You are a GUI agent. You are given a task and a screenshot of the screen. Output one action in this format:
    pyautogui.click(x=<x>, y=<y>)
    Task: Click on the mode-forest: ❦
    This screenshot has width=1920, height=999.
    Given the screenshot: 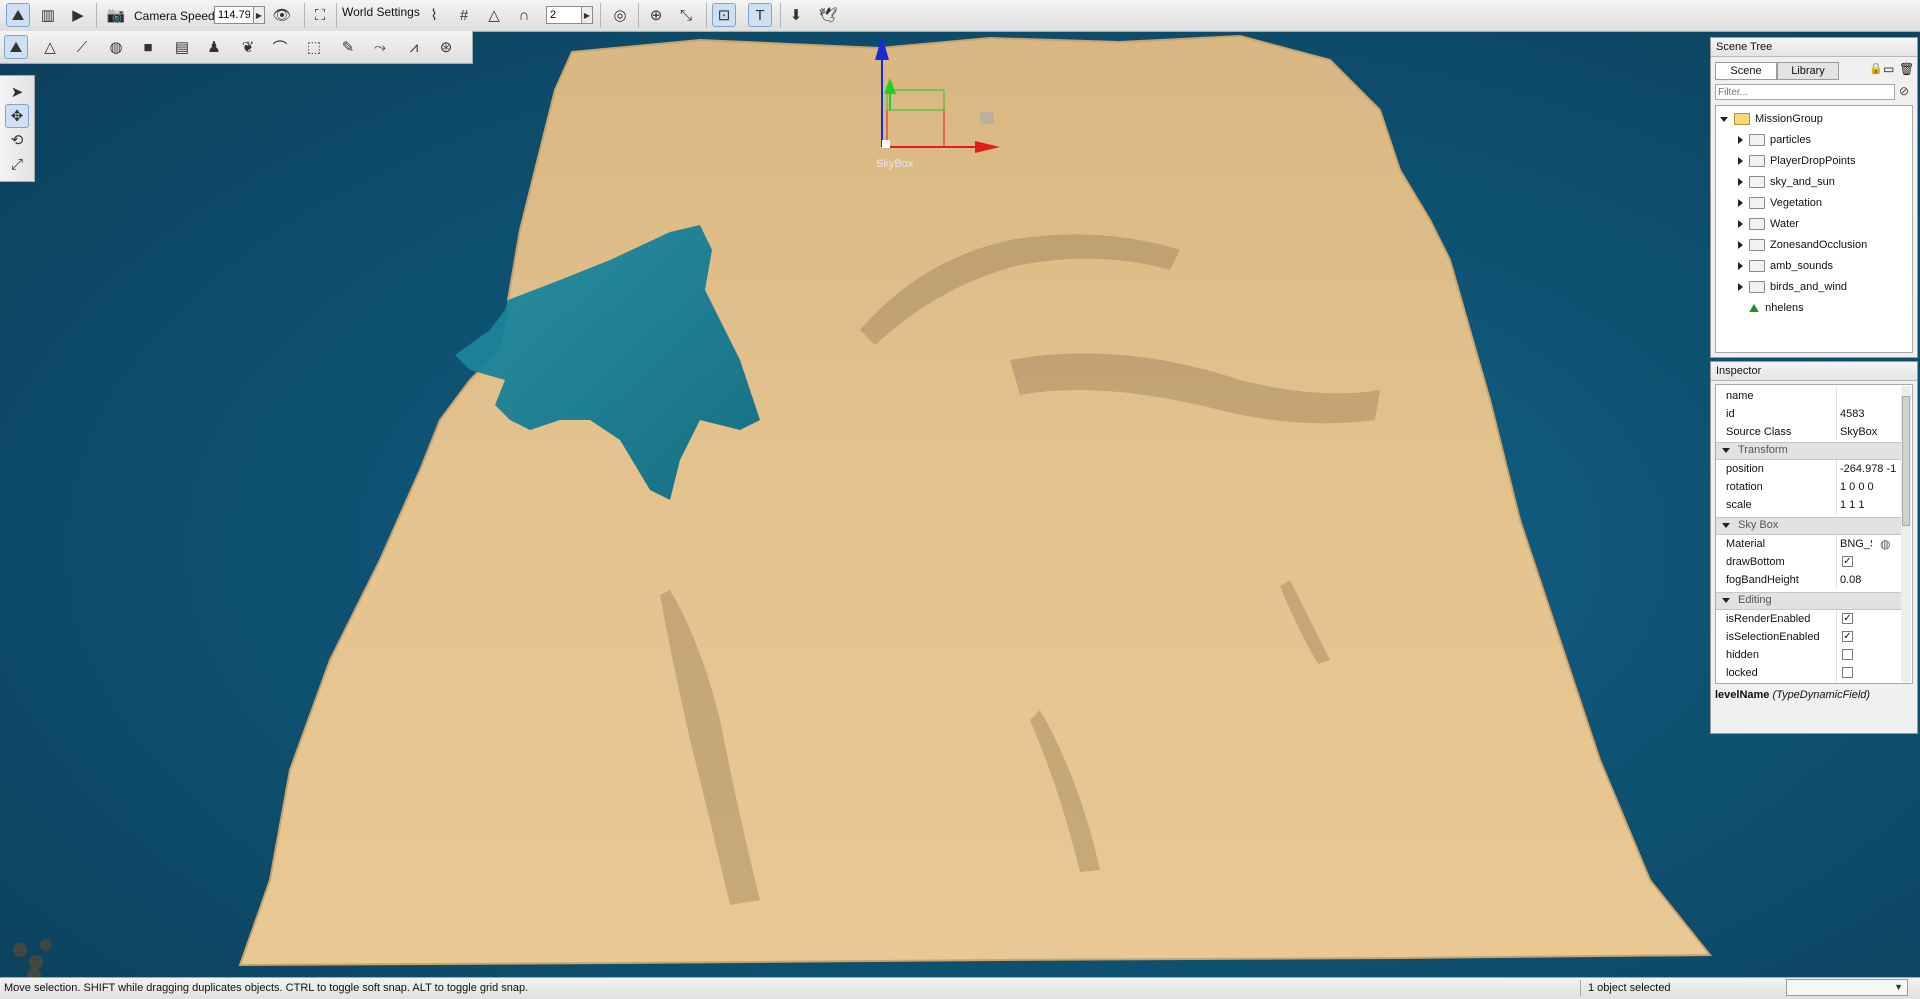 What is the action you would take?
    pyautogui.click(x=248, y=47)
    